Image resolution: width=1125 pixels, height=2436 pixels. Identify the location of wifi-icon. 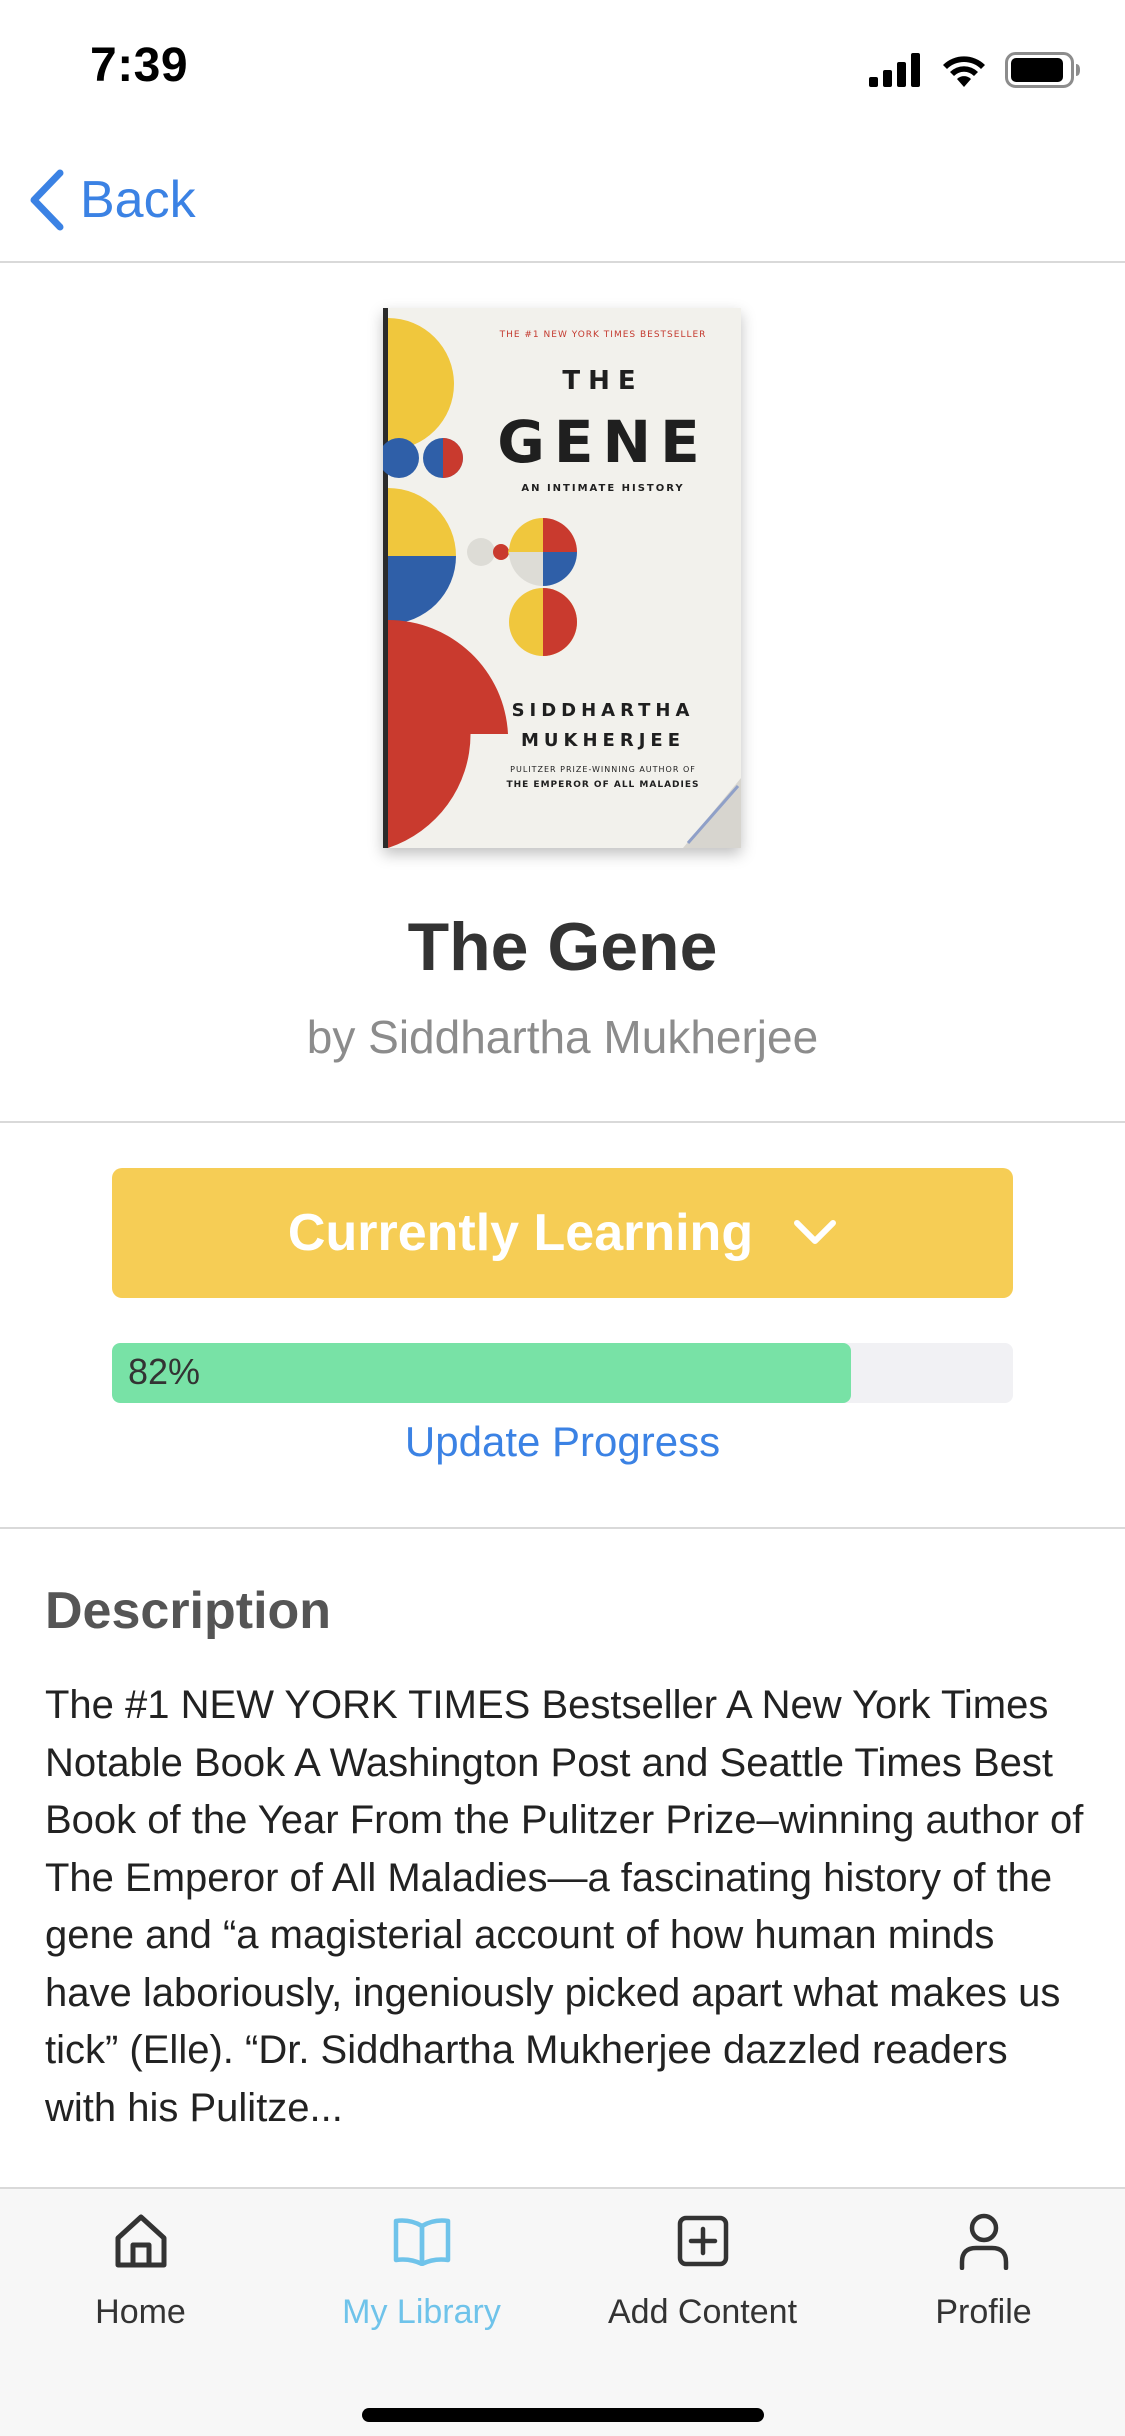
(964, 71).